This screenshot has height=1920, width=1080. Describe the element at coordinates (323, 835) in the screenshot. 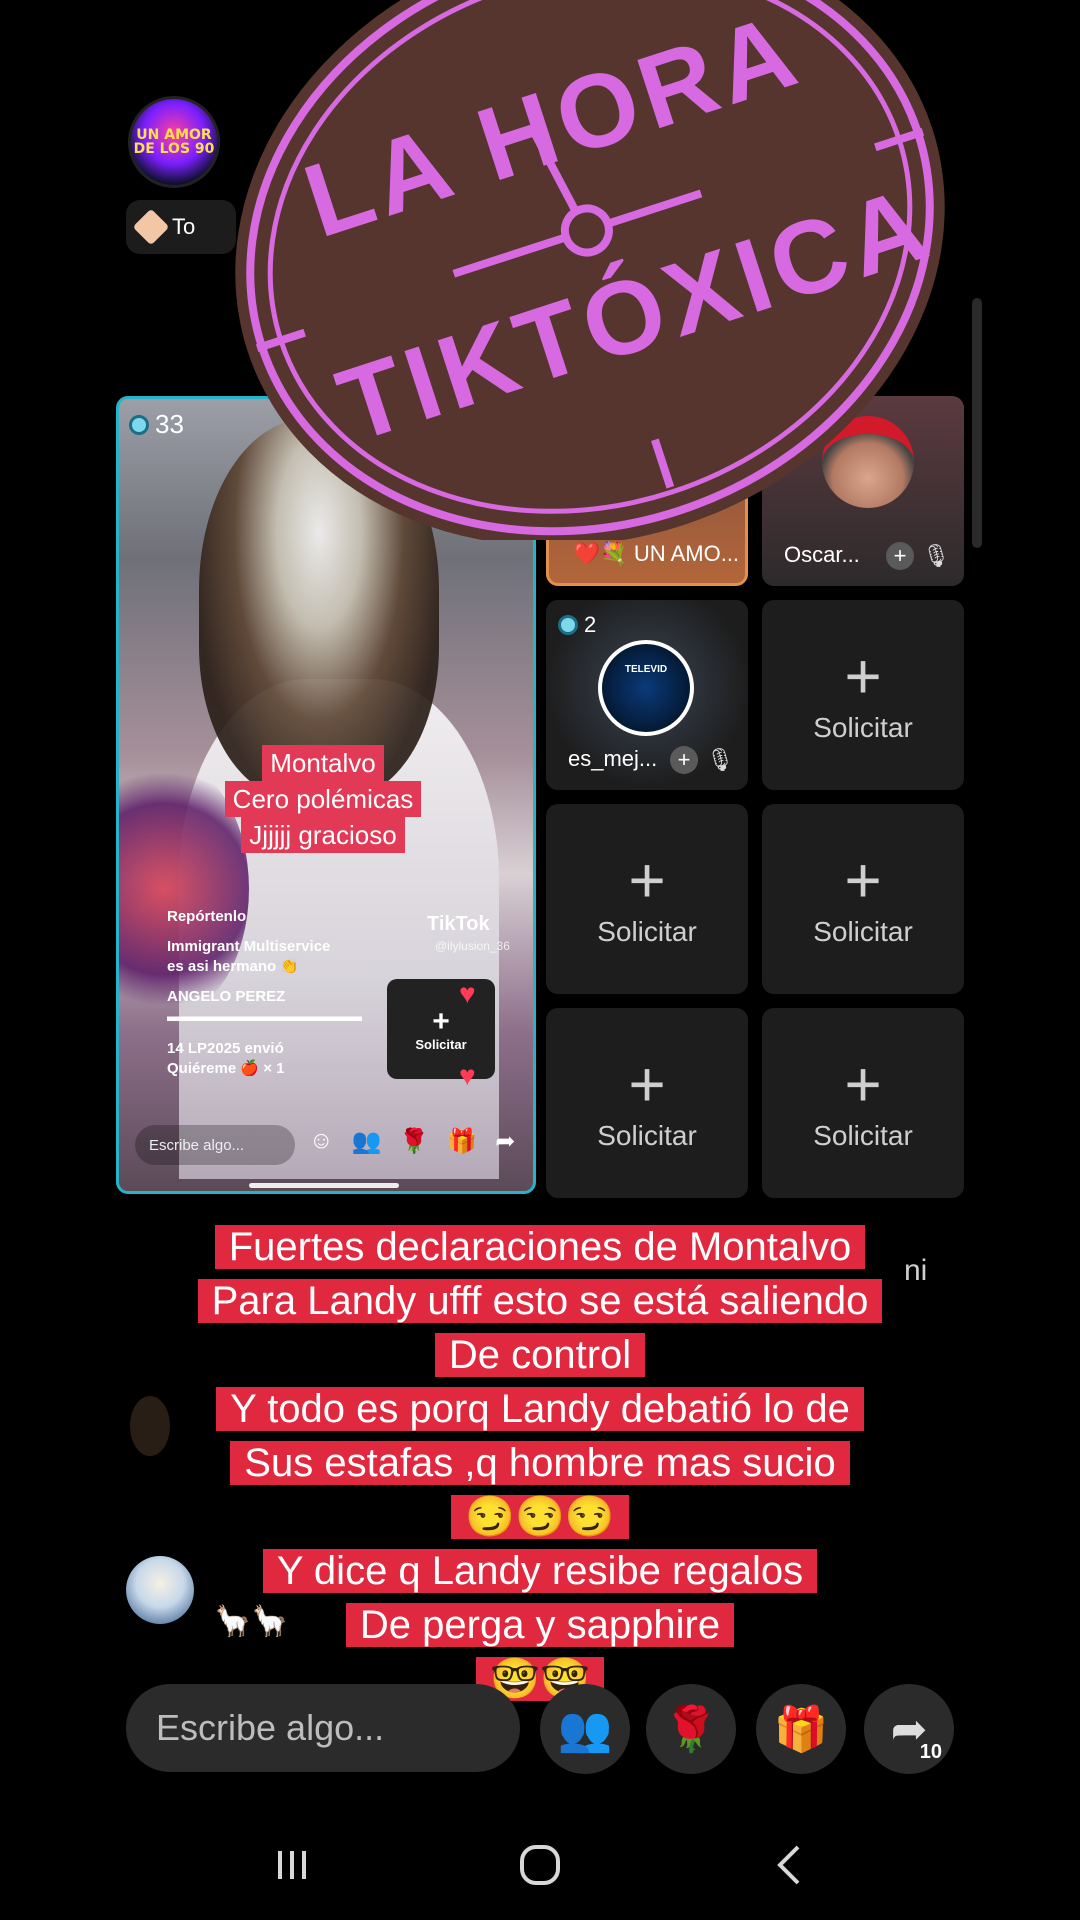

I see `video-caption-line: Jjjjjj gracioso` at that location.